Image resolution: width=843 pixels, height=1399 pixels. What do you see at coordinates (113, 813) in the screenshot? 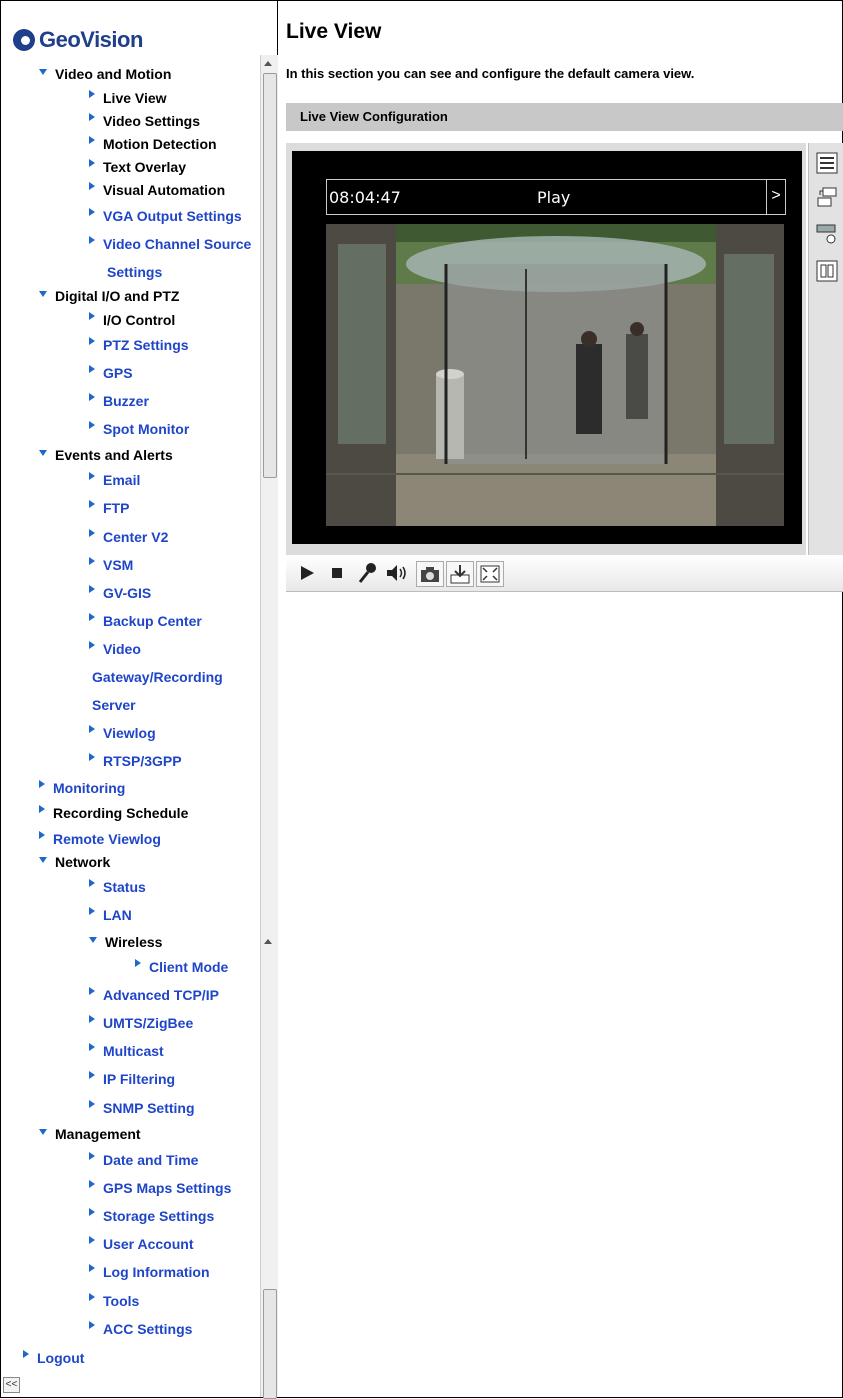
I see `nav-recording-schedule: Recording Schedule` at bounding box center [113, 813].